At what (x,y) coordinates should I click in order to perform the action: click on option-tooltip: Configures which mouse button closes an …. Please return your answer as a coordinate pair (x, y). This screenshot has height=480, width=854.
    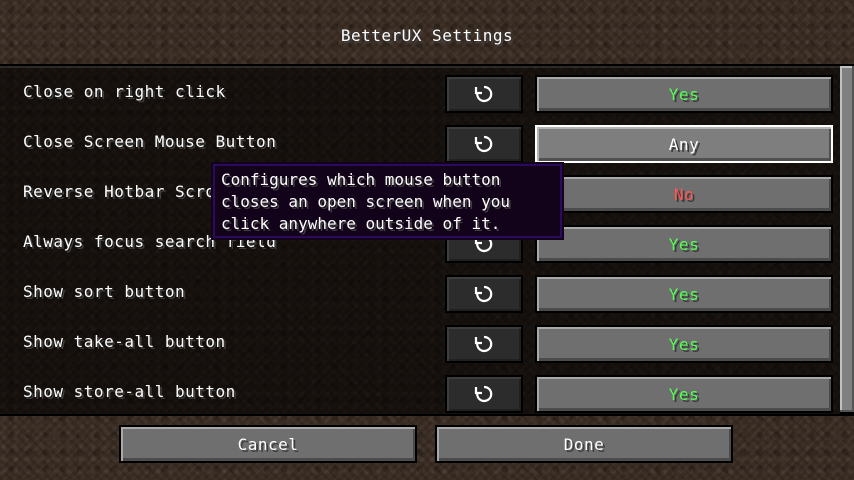
    Looking at the image, I should click on (387, 201).